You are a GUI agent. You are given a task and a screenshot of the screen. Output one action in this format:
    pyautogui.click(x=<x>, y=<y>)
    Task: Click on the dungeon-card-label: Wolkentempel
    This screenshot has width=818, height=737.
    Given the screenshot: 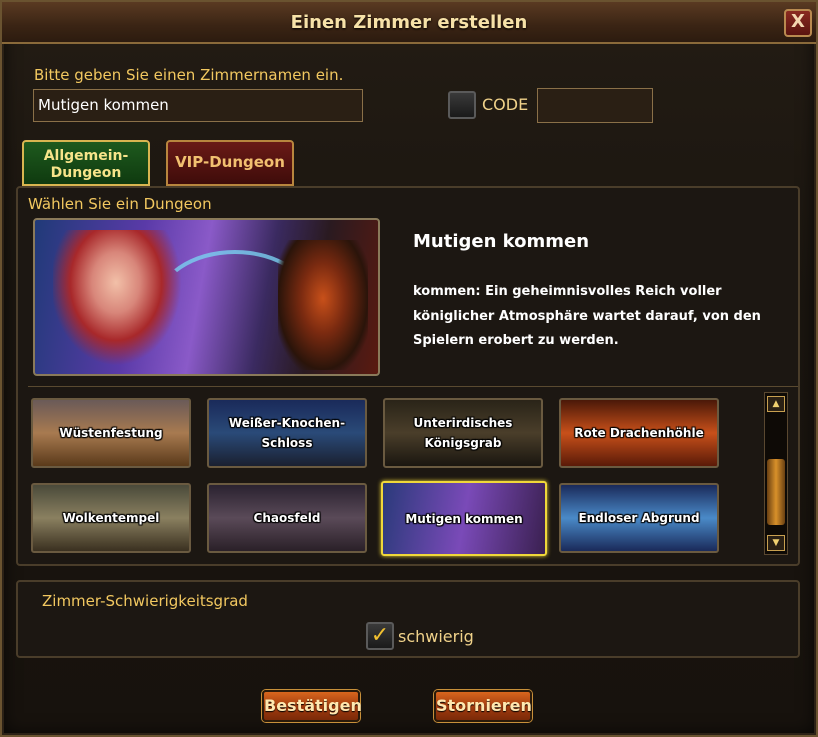 What is the action you would take?
    pyautogui.click(x=111, y=518)
    